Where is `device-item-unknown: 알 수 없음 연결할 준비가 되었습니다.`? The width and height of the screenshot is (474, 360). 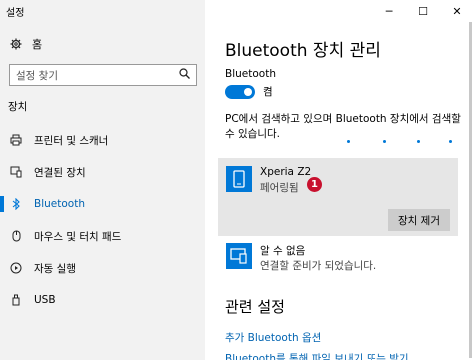 device-item-unknown: 알 수 없음 연결할 준비가 되었습니다. is located at coordinates (338, 257).